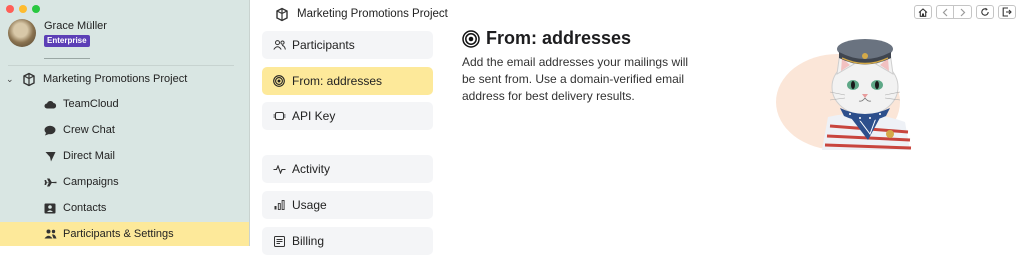 This screenshot has width=1024, height=255. I want to click on sidebar-item-campaigns: Campaigns, so click(124, 182).